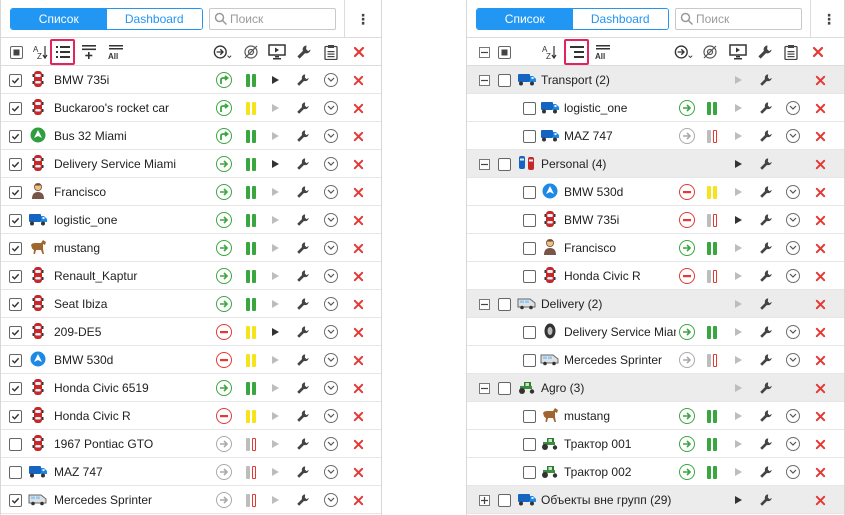  I want to click on unit-row: logistic_one, so click(191, 220).